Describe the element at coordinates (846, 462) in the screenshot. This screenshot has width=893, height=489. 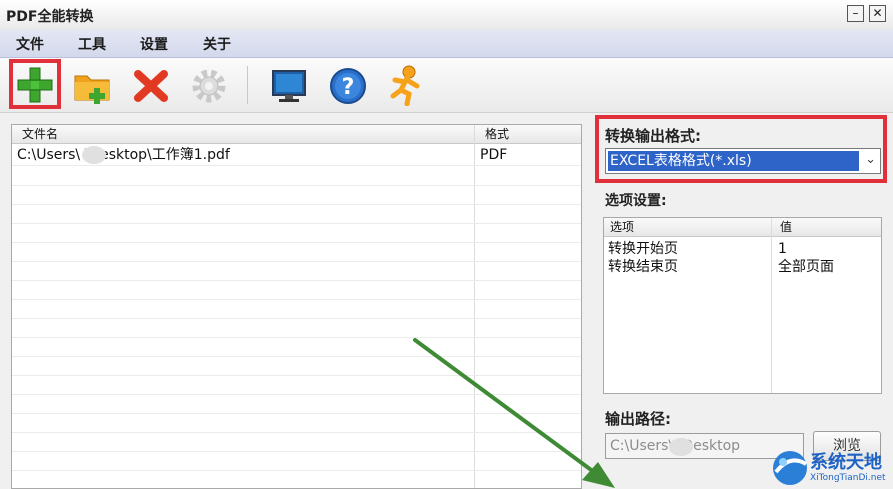
I see `watermark-text: 系统天地` at that location.